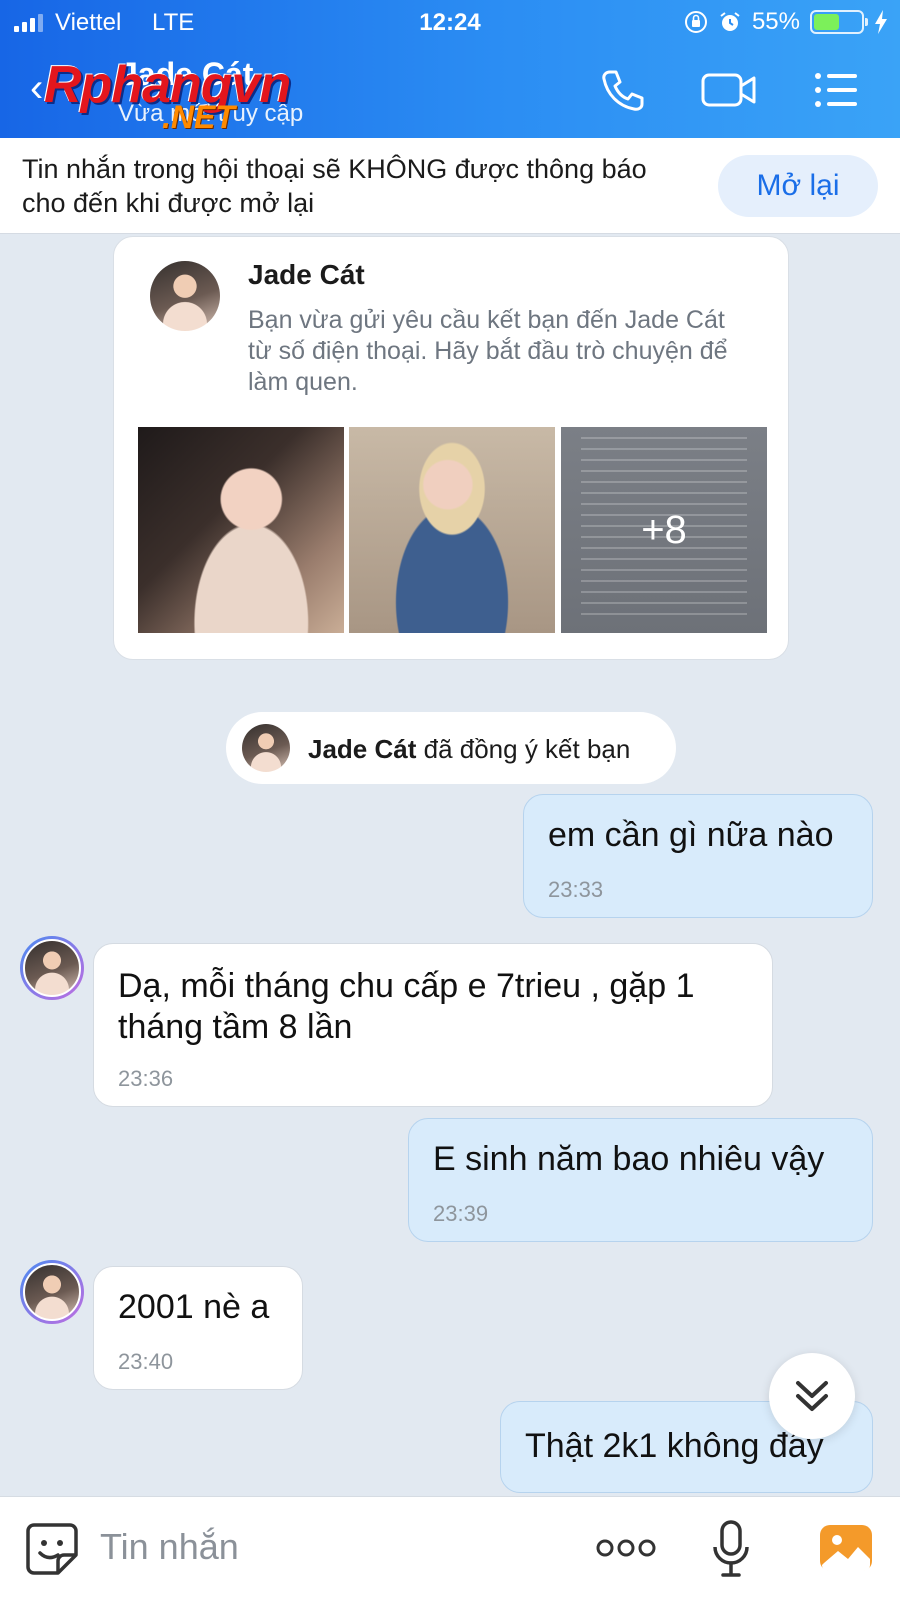 The width and height of the screenshot is (900, 1600). I want to click on more-photos-count: +8, so click(664, 530).